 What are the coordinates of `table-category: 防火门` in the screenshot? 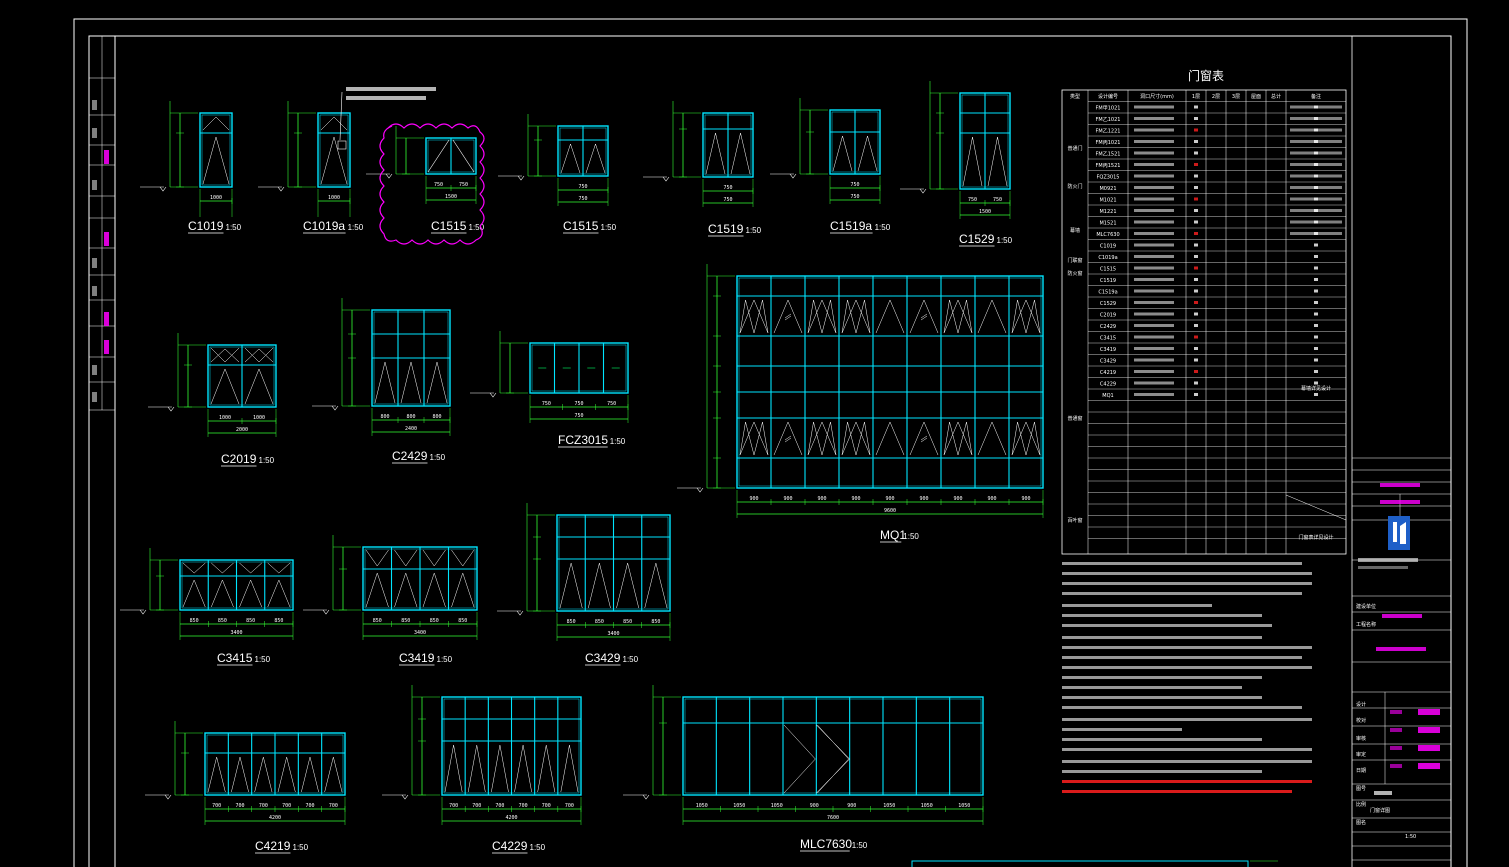 It's located at (1074, 186).